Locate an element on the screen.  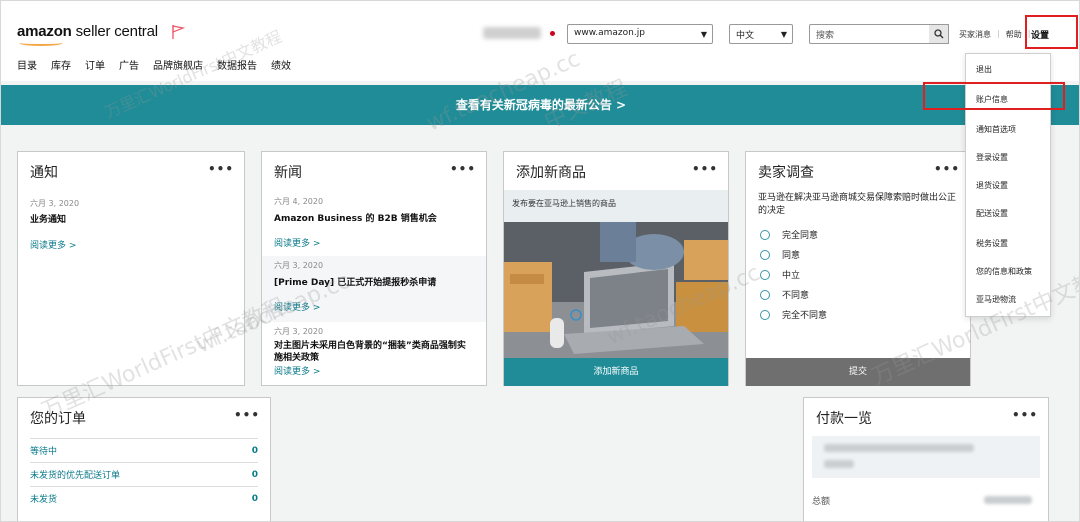
survey-title: 卖家调查 is located at coordinates (786, 173).